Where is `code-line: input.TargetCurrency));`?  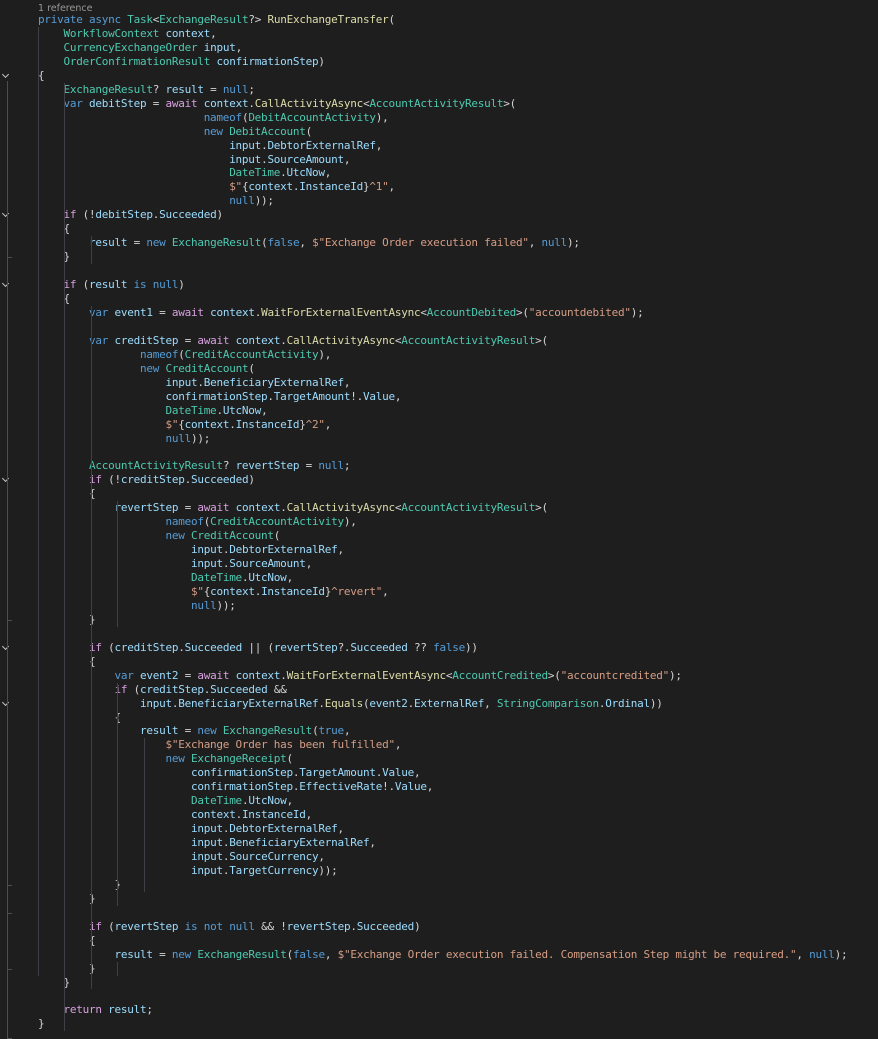 code-line: input.TargetCurrency)); is located at coordinates (188, 871).